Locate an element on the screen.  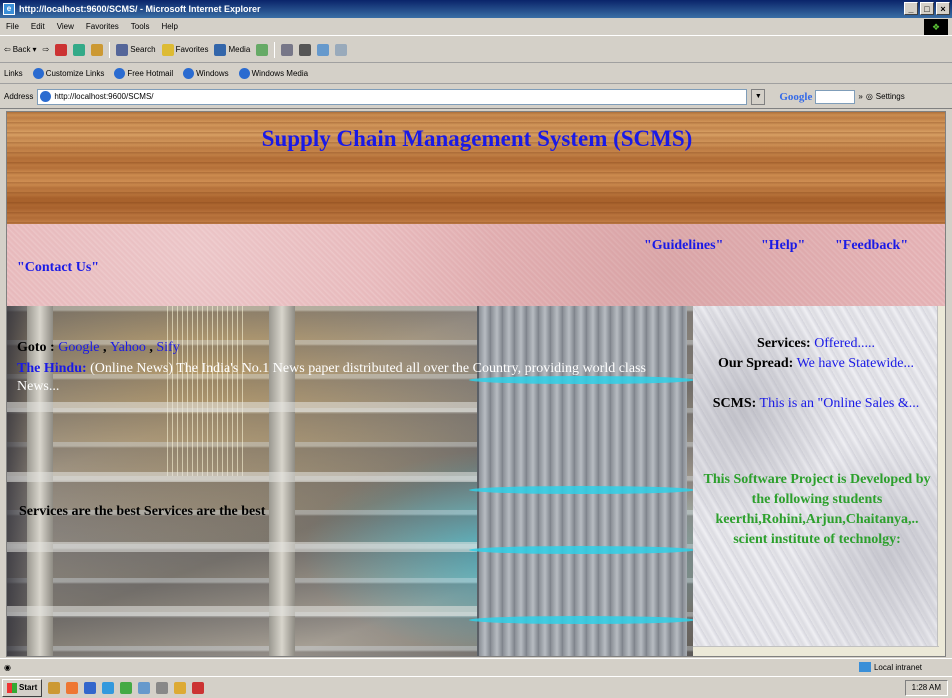
zone-label: Local intranet is located at coordinates (897, 667).